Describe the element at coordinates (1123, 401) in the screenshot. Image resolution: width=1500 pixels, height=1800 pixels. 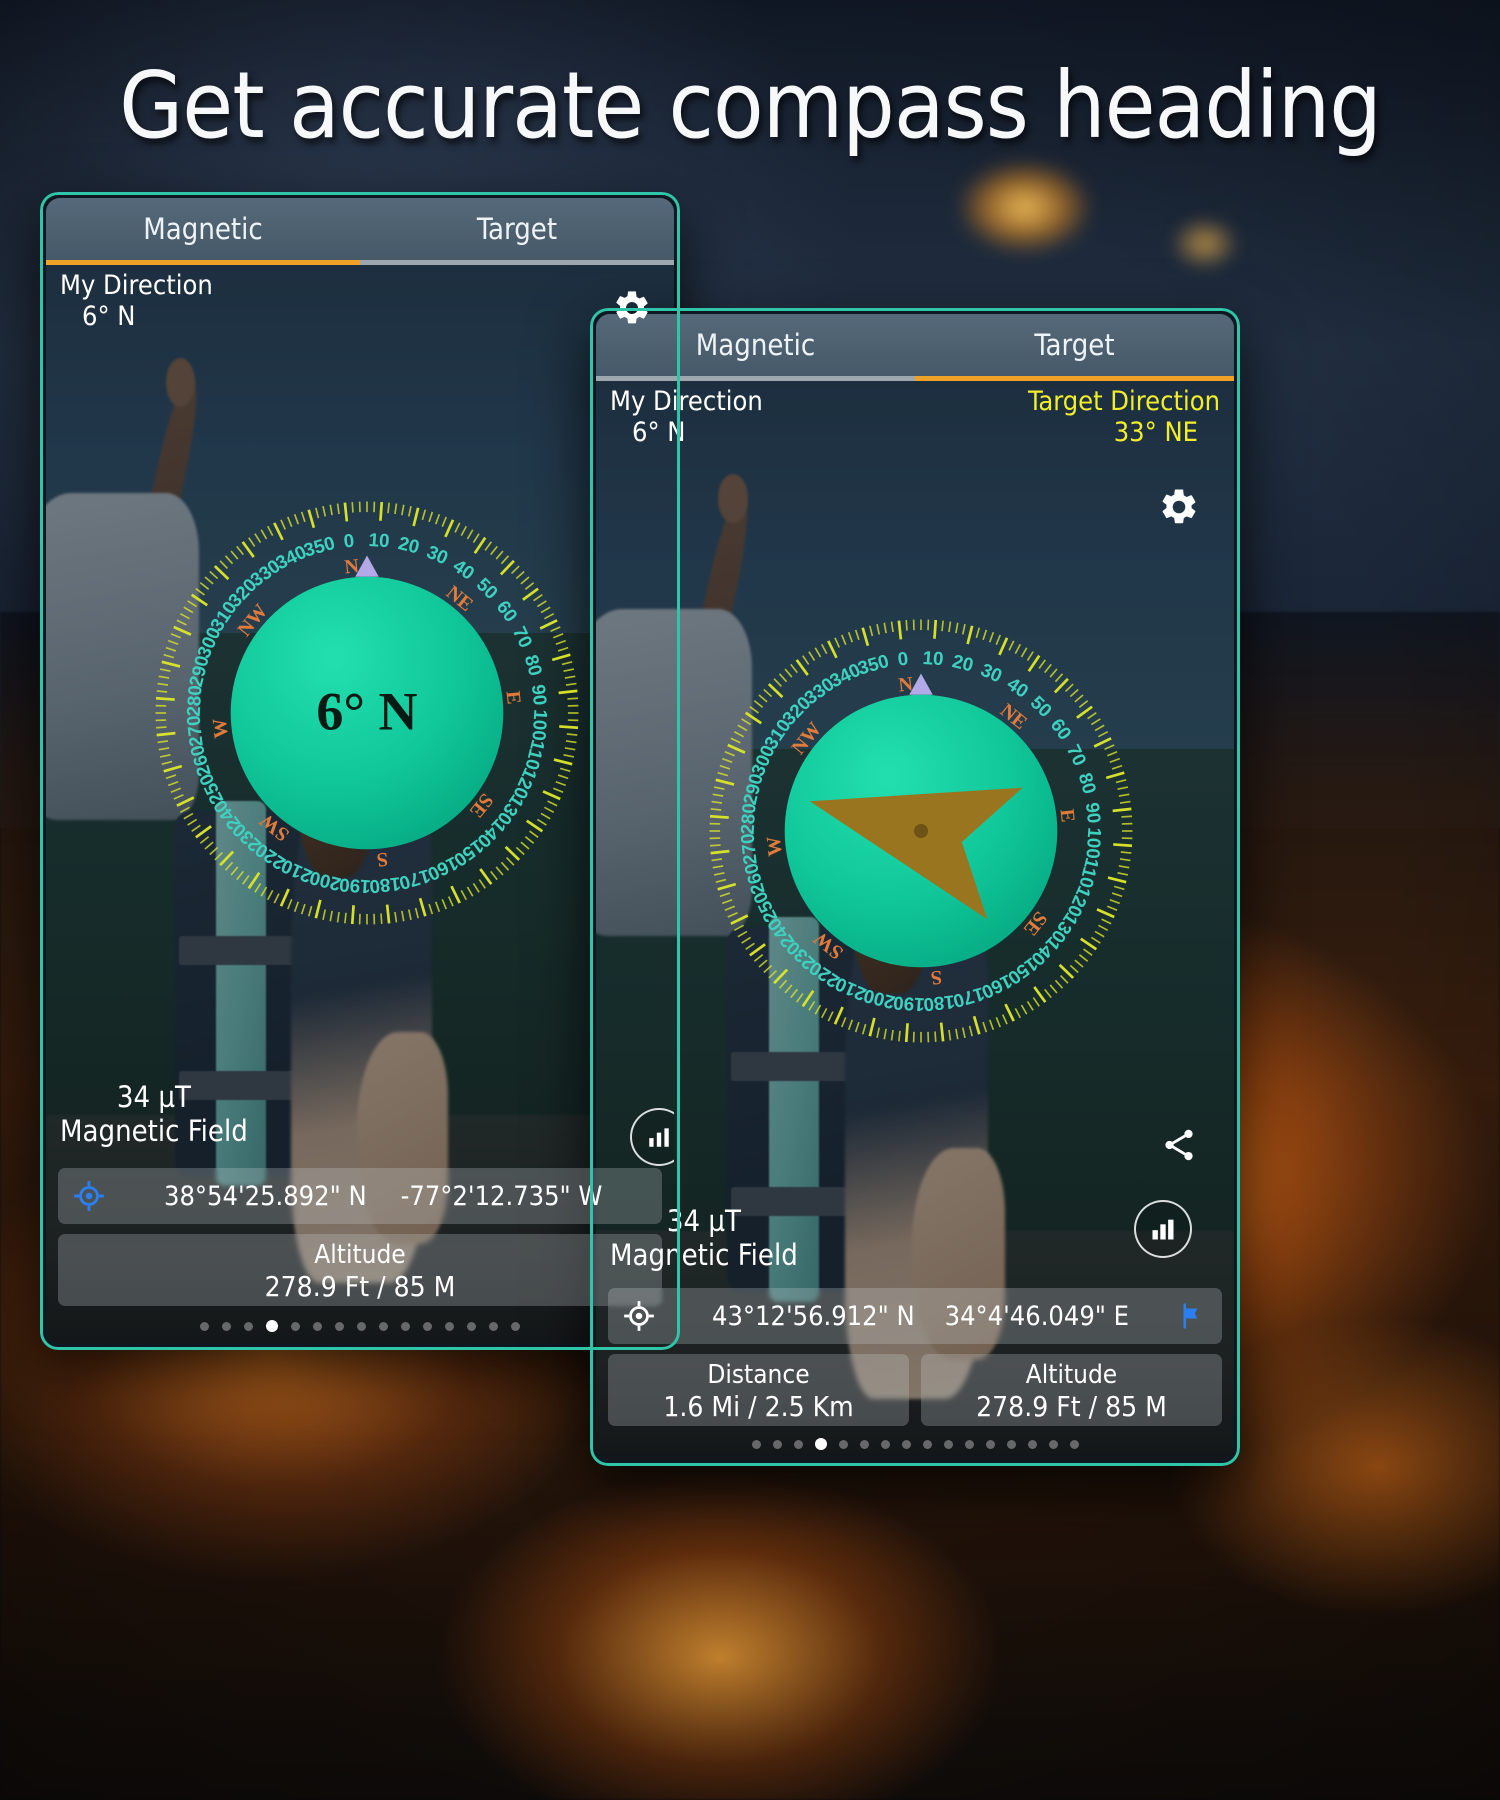
I see `target-direction-title: Target Direction` at that location.